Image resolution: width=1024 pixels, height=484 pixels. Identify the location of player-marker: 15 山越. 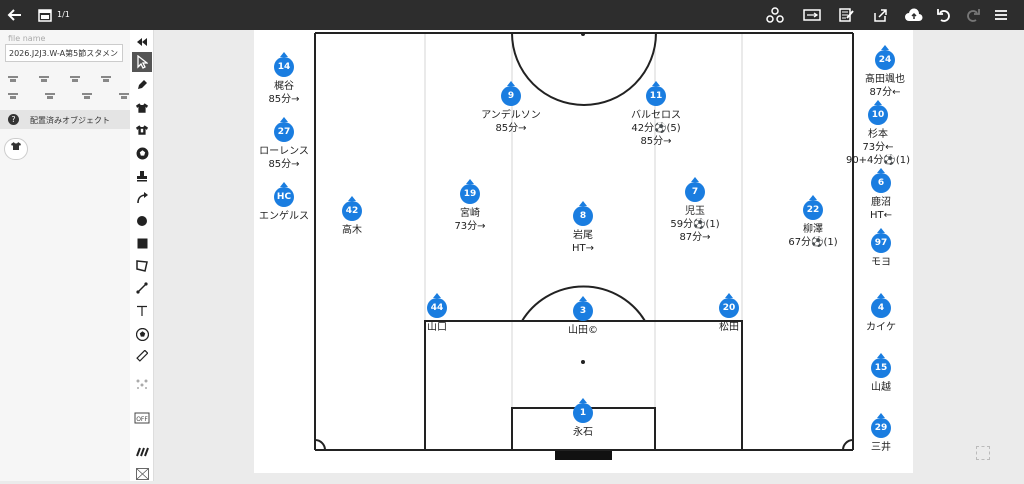
(881, 373).